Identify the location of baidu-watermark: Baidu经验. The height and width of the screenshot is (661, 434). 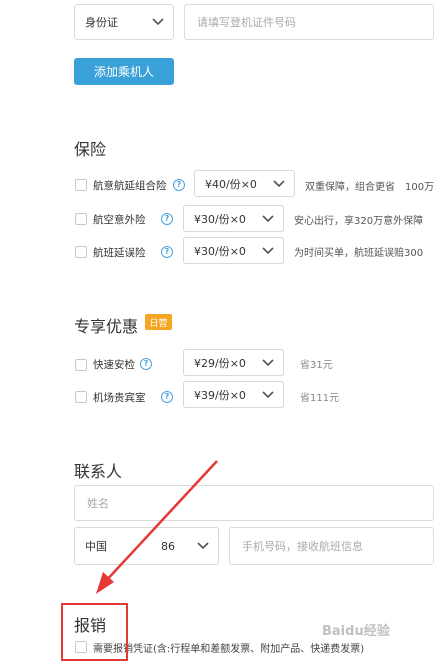
(356, 629).